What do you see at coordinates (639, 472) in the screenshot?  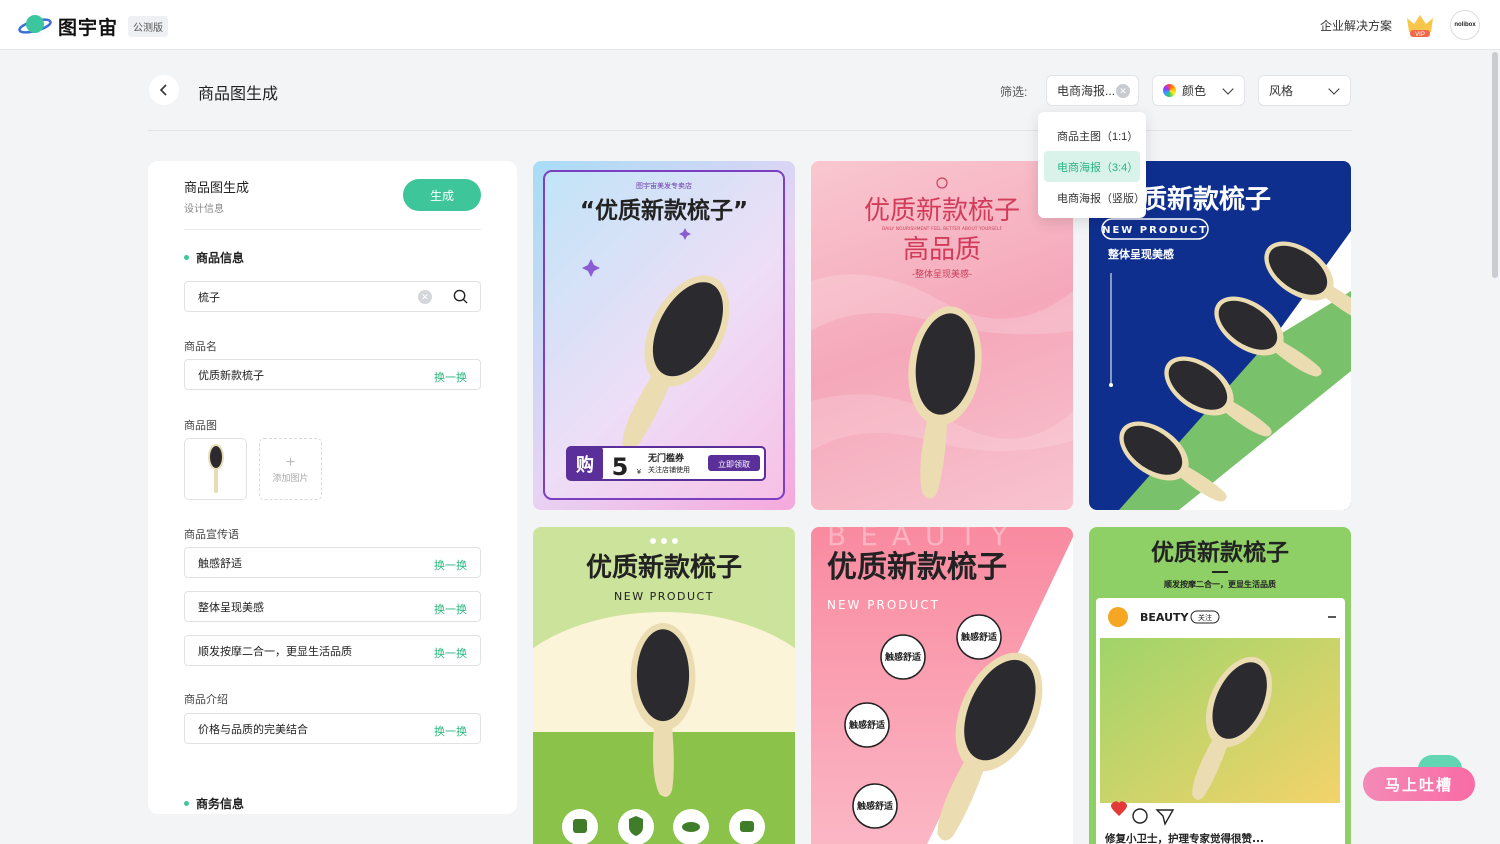 I see `currency-symbol: ¥` at bounding box center [639, 472].